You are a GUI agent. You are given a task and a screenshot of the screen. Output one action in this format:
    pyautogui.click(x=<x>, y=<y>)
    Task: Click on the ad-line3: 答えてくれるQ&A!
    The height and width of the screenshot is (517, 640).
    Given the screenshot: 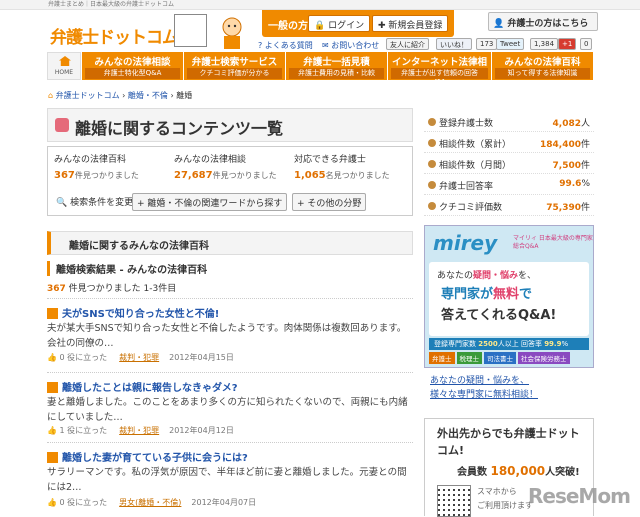 What is the action you would take?
    pyautogui.click(x=499, y=315)
    